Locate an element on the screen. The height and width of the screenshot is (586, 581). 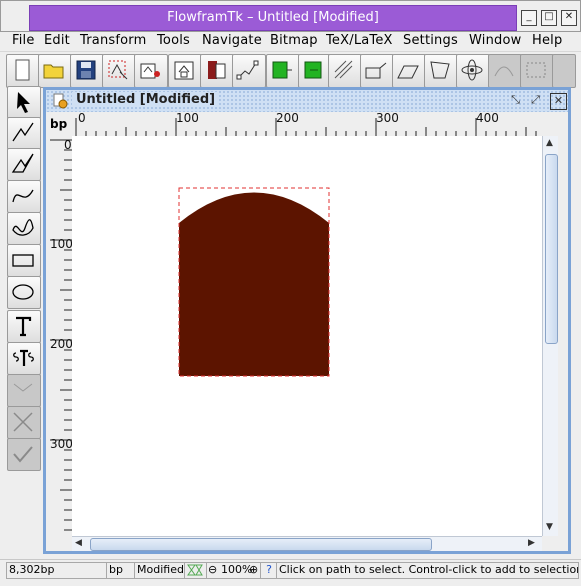
menu-window: Window is located at coordinates (495, 40).